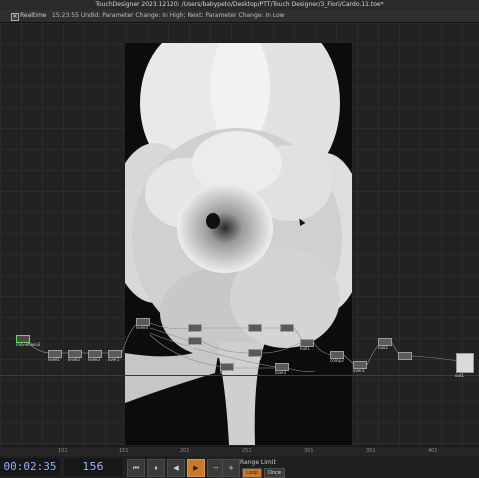  What do you see at coordinates (305, 348) in the screenshot?
I see `node-label: null1` at bounding box center [305, 348].